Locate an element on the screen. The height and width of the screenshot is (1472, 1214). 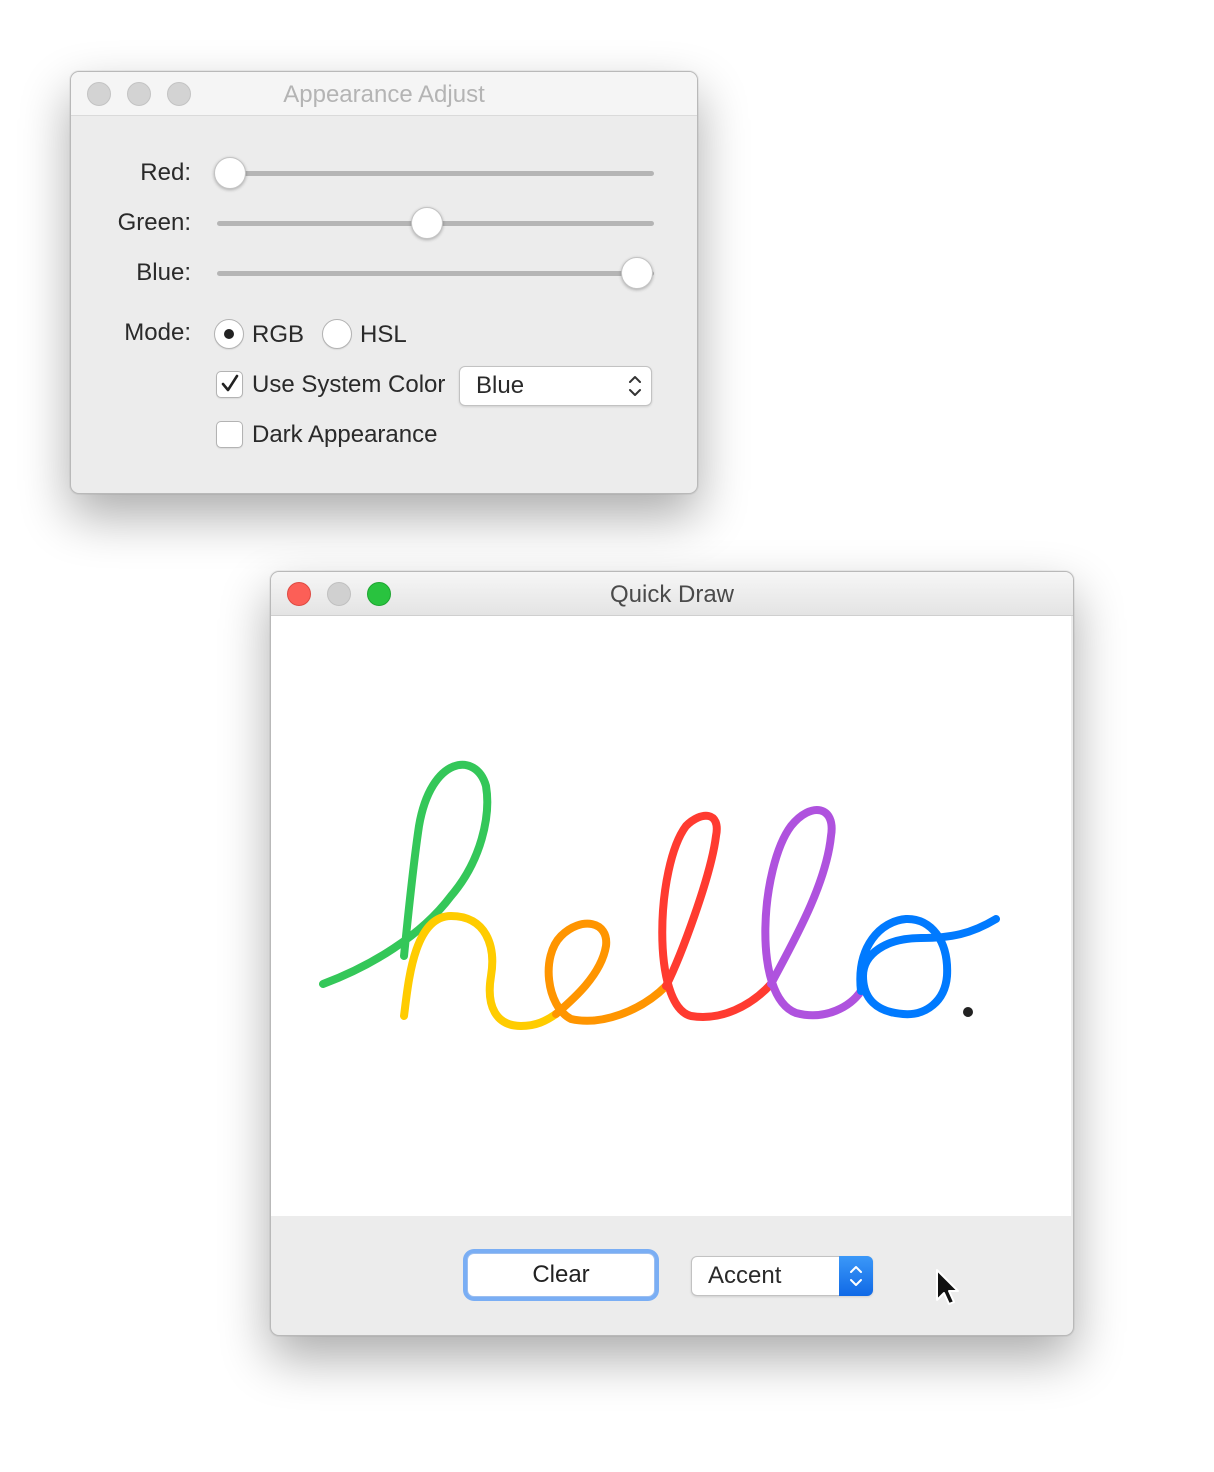
clear-button: Clear is located at coordinates (561, 1275).